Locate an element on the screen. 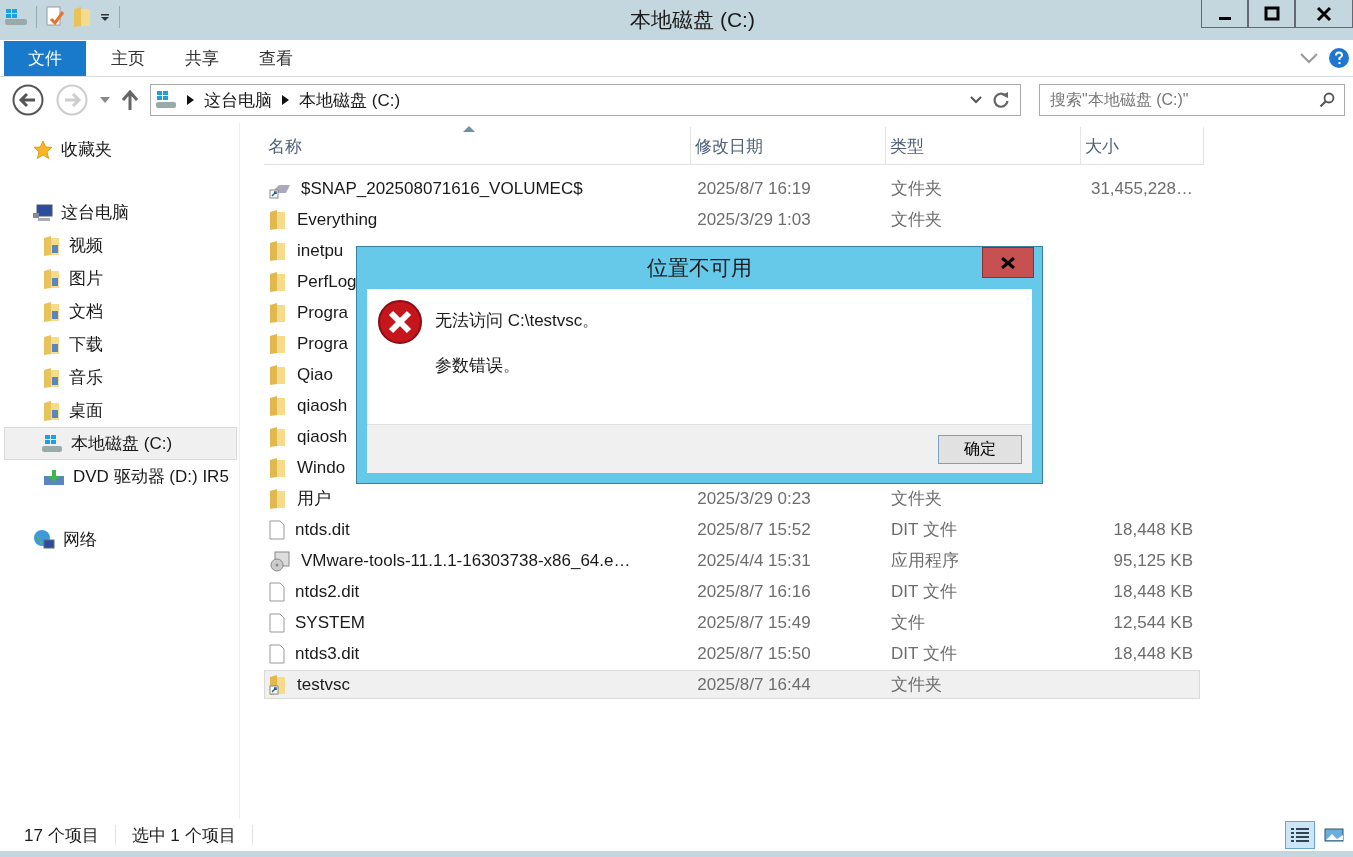 This screenshot has width=1353, height=857. modified-date: 2025/8/7 15:50 is located at coordinates (754, 653).